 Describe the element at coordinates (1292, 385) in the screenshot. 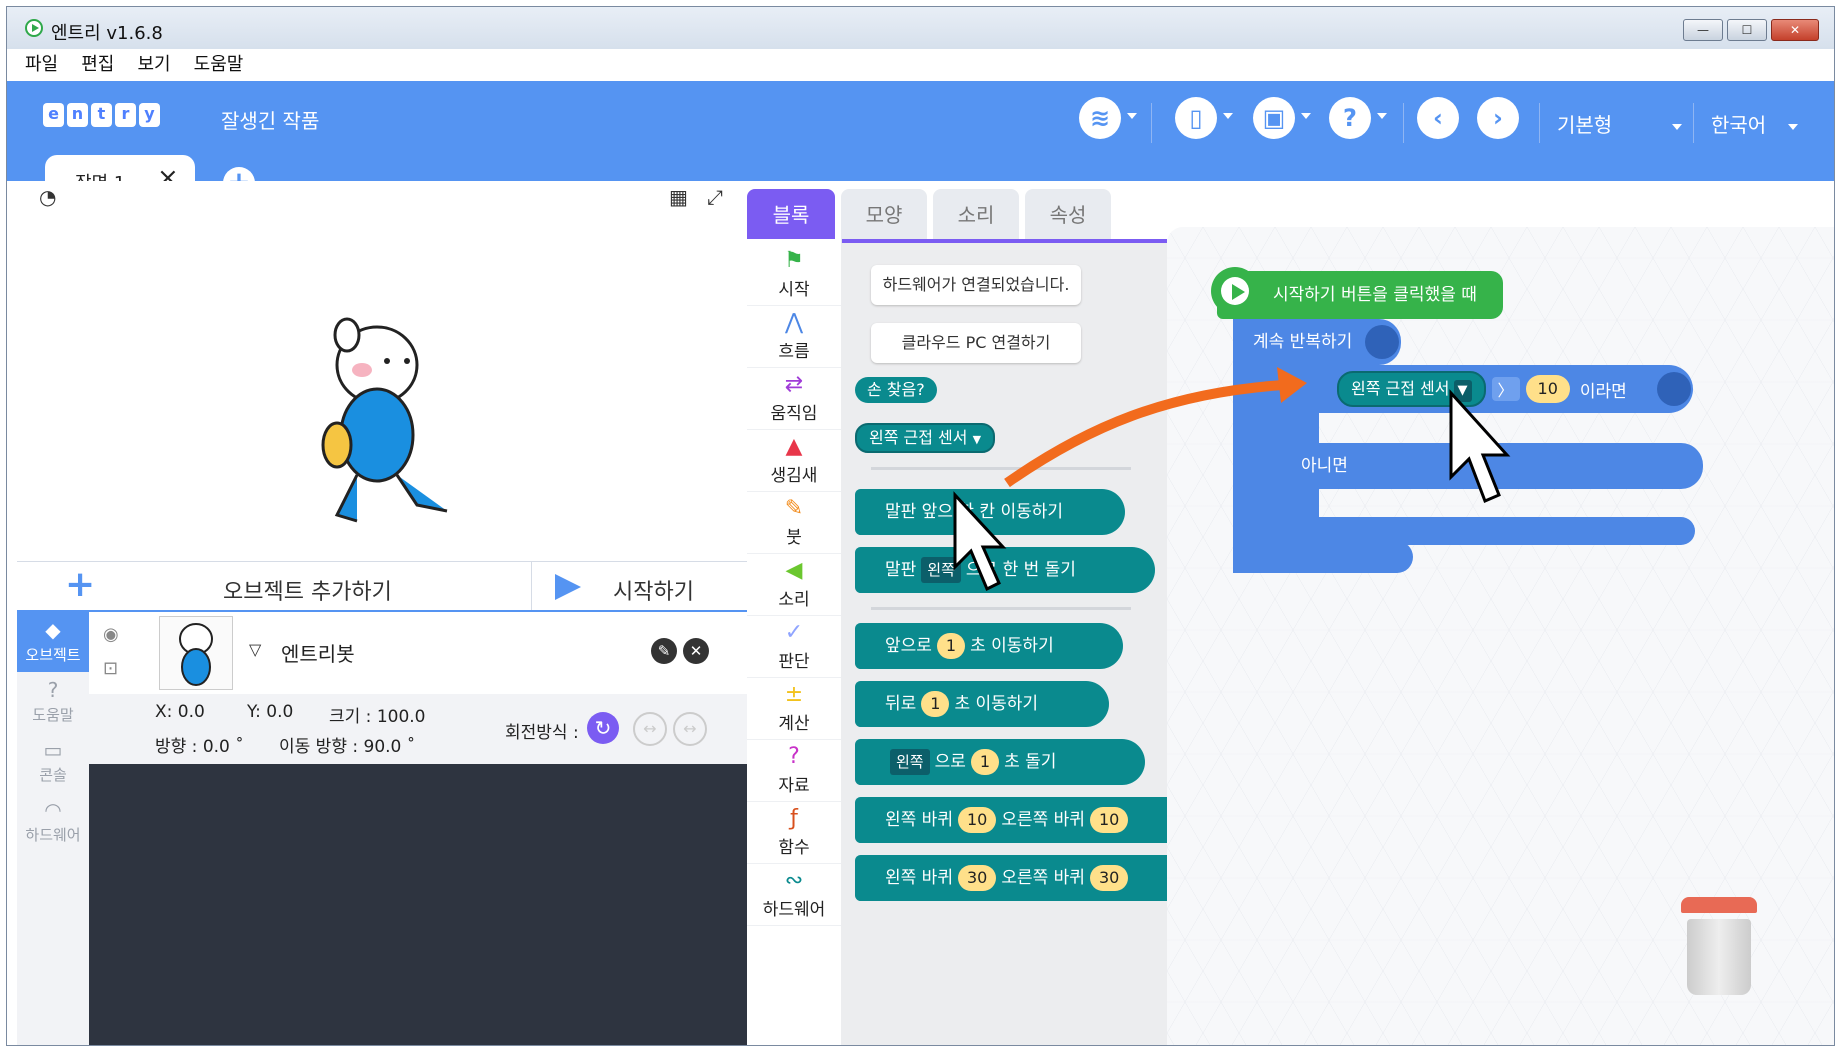

I see `drag-arrow-head` at that location.